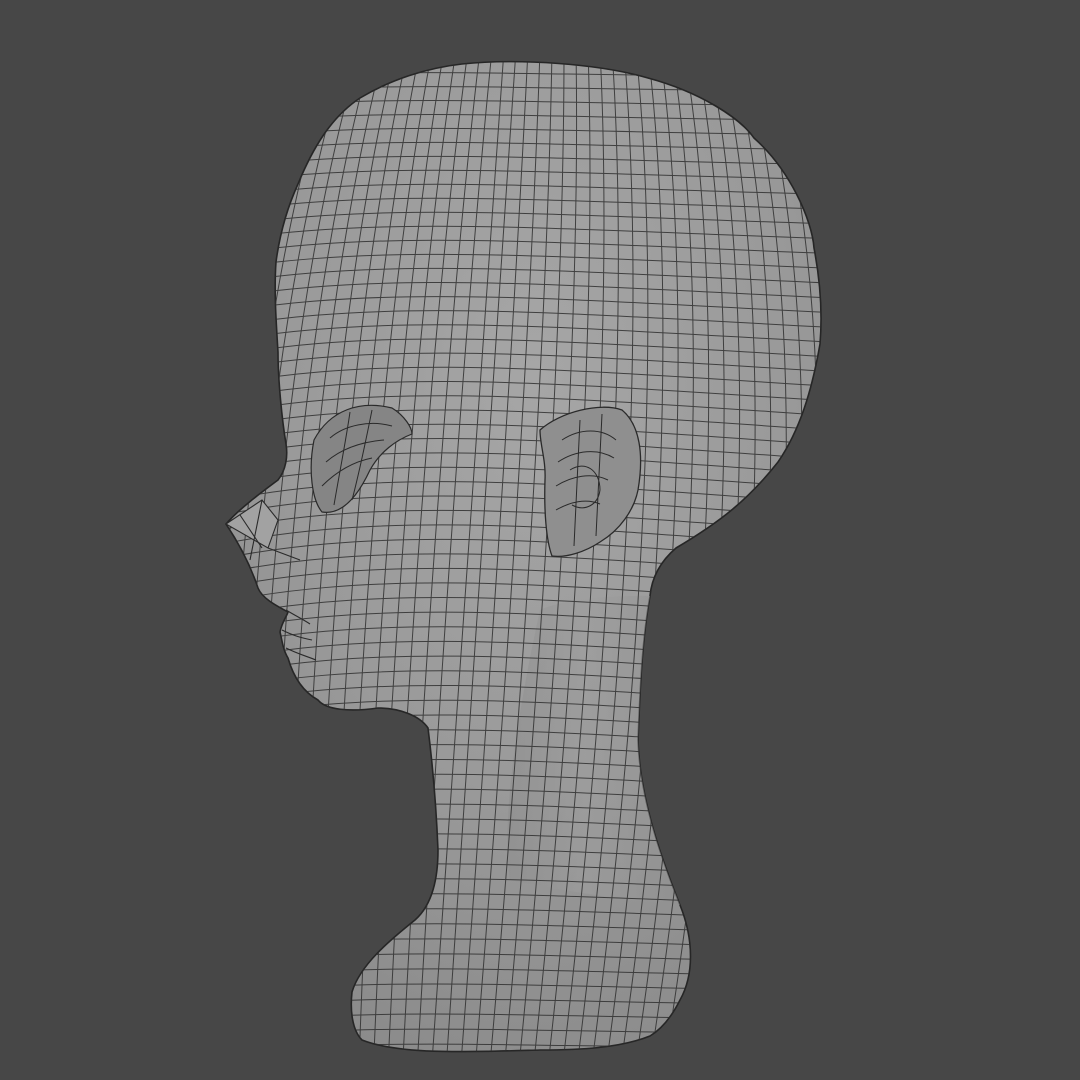 The height and width of the screenshot is (1080, 1080). I want to click on neck-shading, so click(593, 750).